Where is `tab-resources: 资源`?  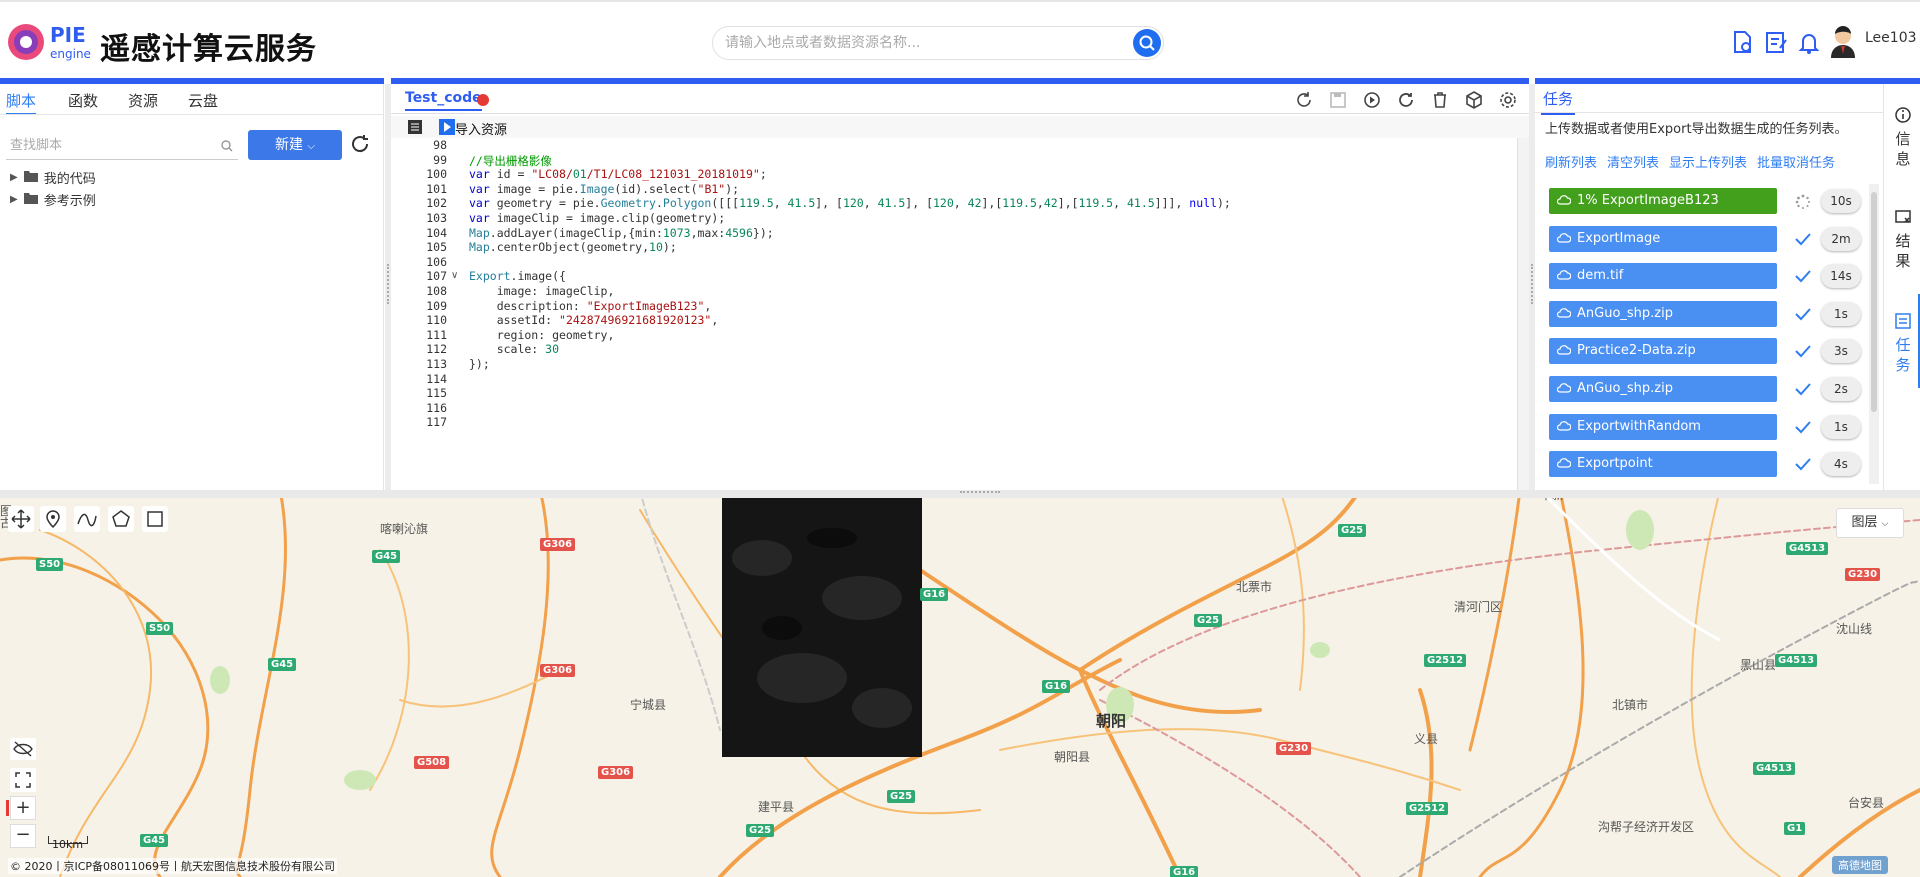
tab-resources: 资源 is located at coordinates (143, 100).